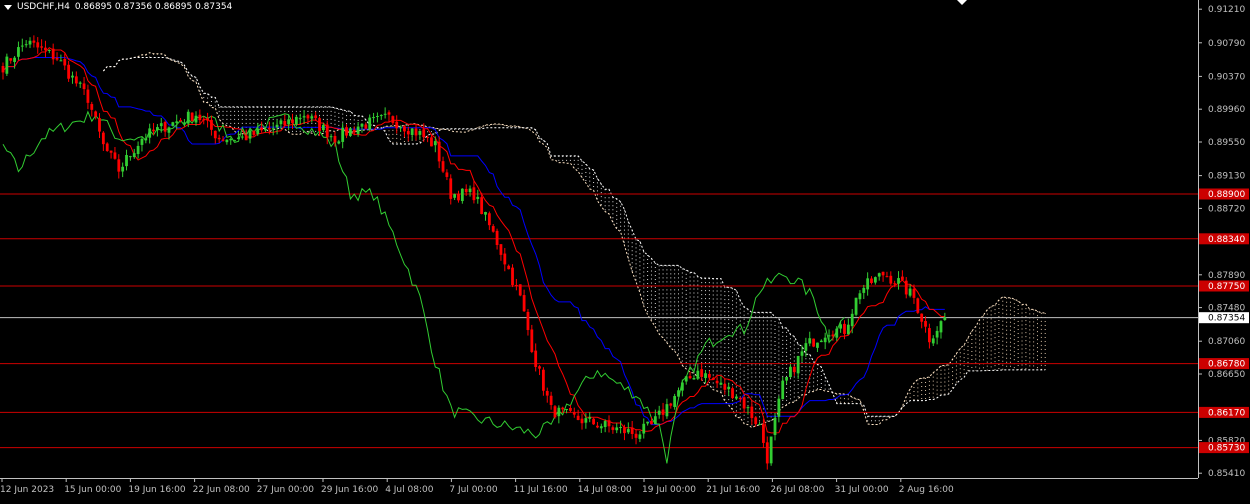  Describe the element at coordinates (1226, 375) in the screenshot. I see `price-tick-label: 0.86650` at that location.